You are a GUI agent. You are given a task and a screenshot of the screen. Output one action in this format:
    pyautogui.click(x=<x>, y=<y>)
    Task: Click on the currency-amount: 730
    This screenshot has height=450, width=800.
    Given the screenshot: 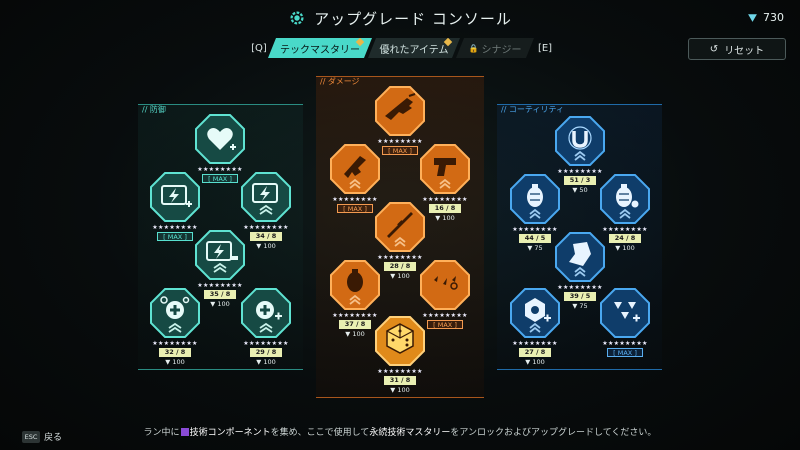 What is the action you would take?
    pyautogui.click(x=773, y=17)
    